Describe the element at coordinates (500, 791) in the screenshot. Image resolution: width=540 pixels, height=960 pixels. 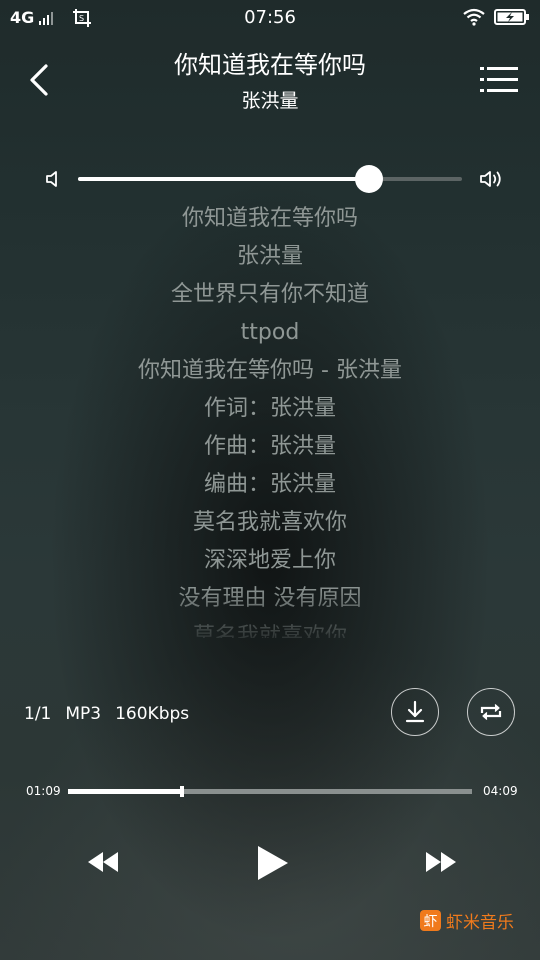
I see `total-time: 04:09` at that location.